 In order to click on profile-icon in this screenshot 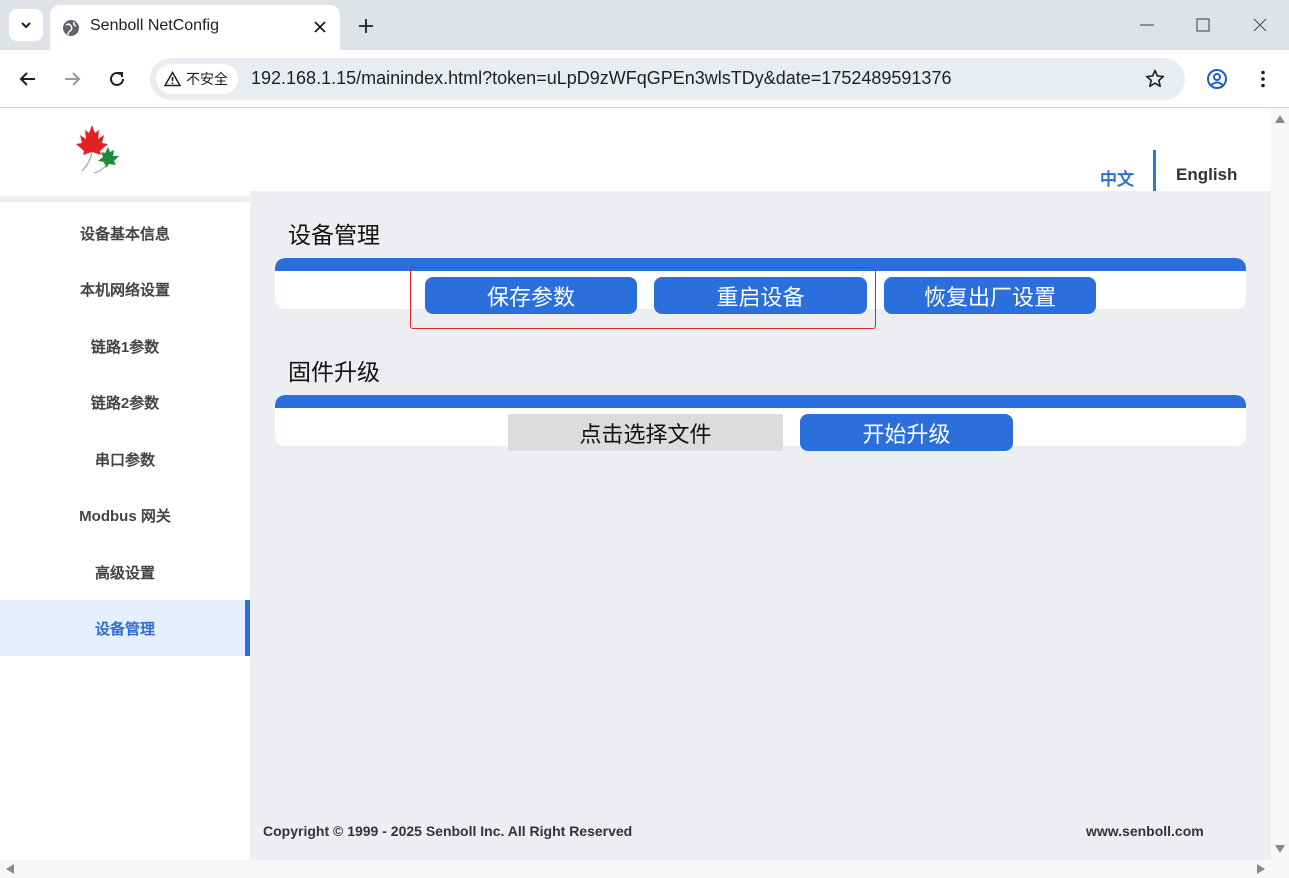, I will do `click(1217, 79)`.